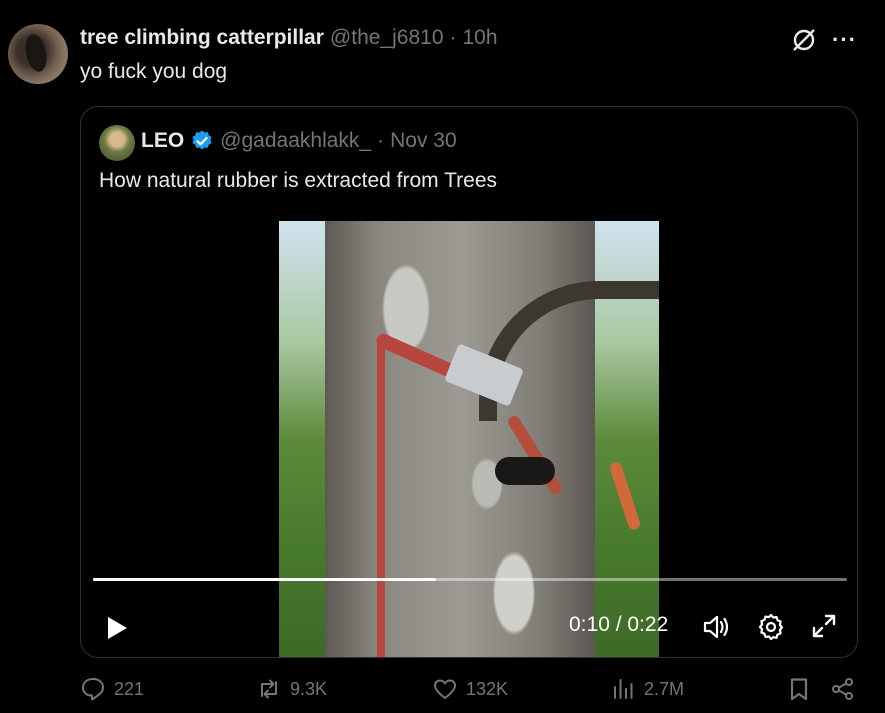 The height and width of the screenshot is (713, 885). I want to click on like-button: 132K, so click(470, 689).